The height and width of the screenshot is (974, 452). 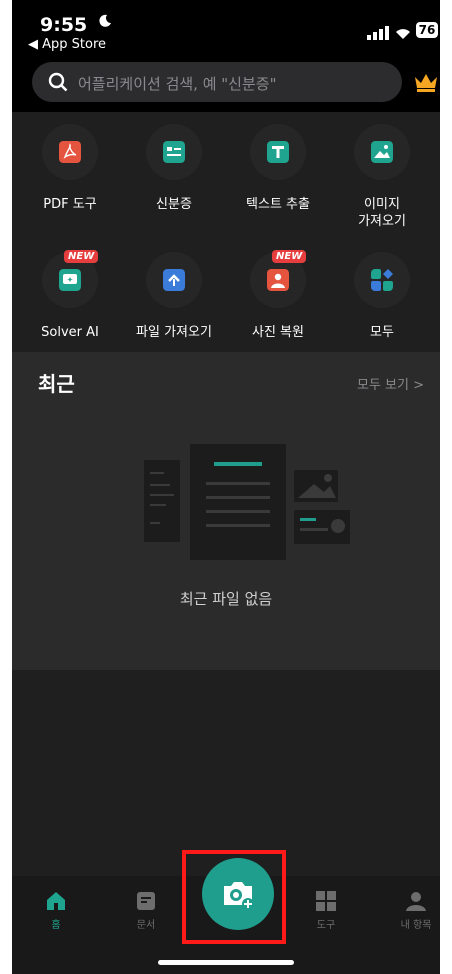 What do you see at coordinates (378, 33) in the screenshot?
I see `signal-icon` at bounding box center [378, 33].